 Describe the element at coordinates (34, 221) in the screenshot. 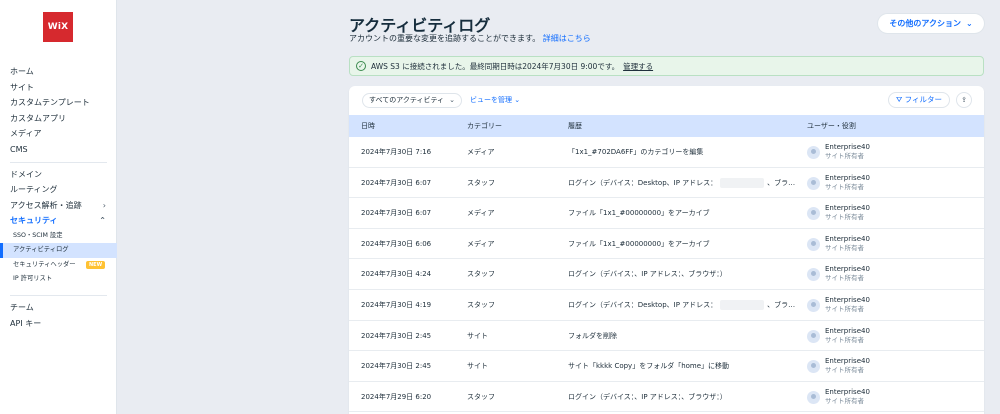

I see `sidebar-item-label: セキュリティ` at that location.